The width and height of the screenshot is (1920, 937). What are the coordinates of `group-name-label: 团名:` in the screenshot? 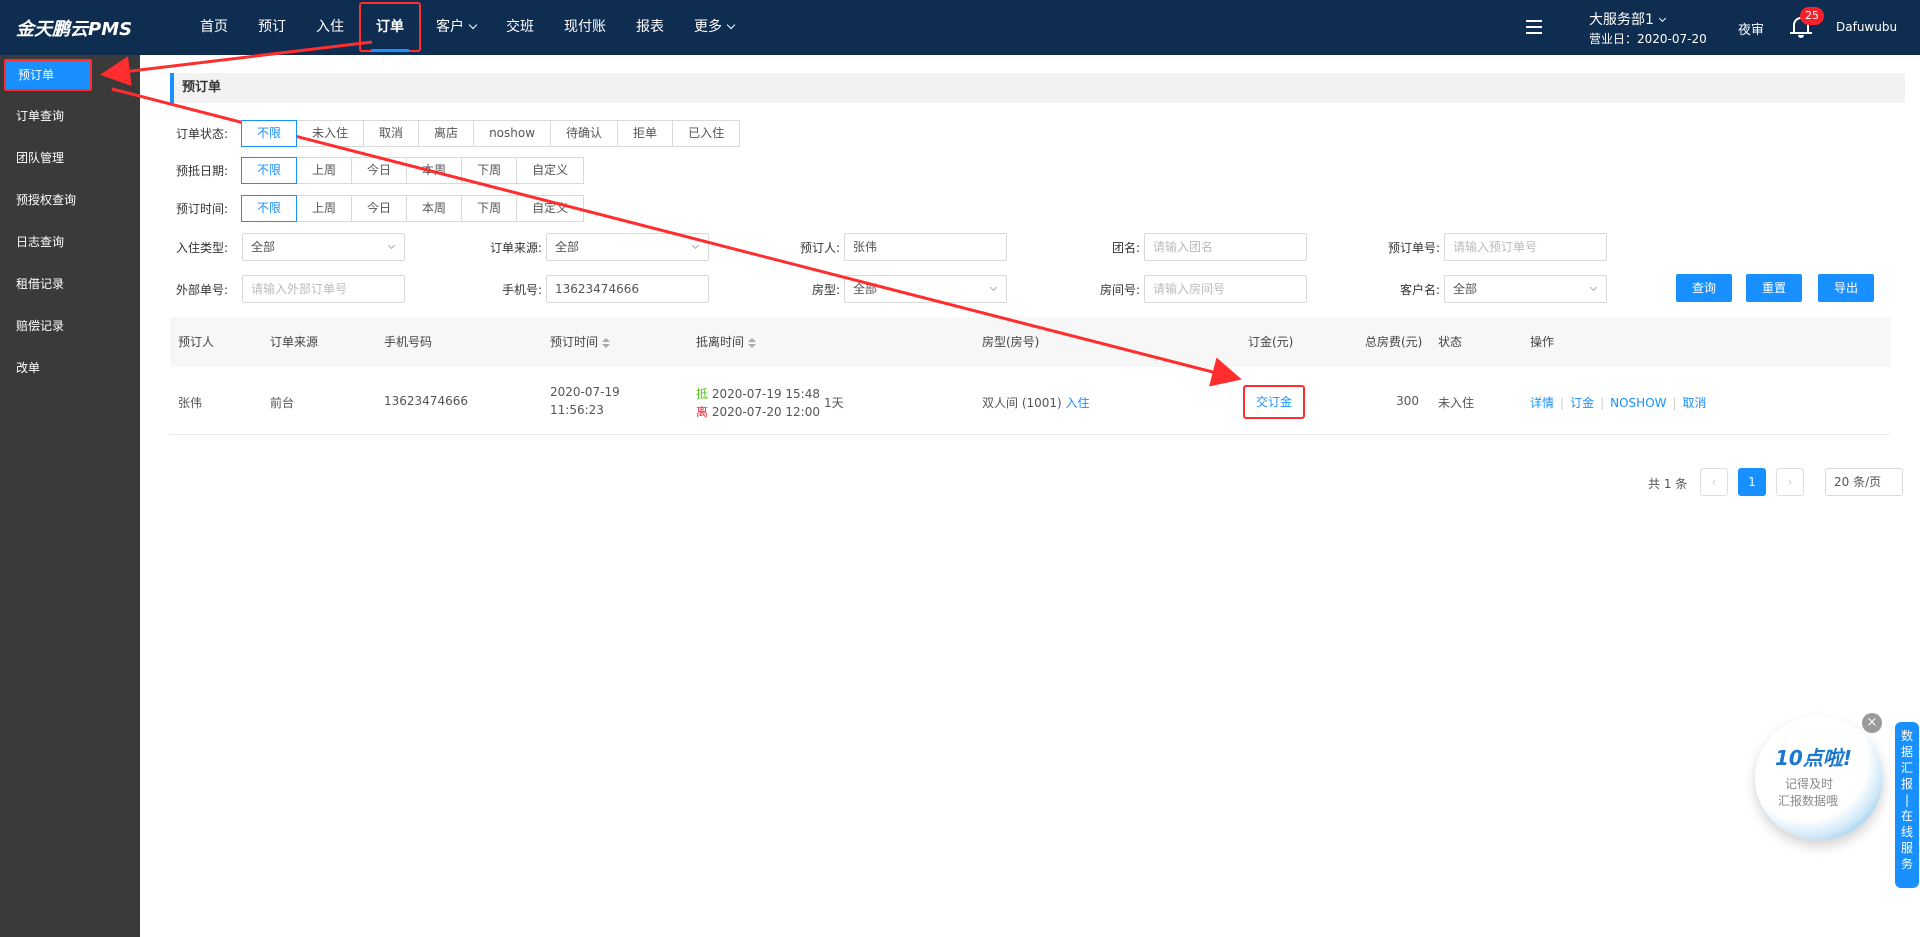 It's located at (1125, 247).